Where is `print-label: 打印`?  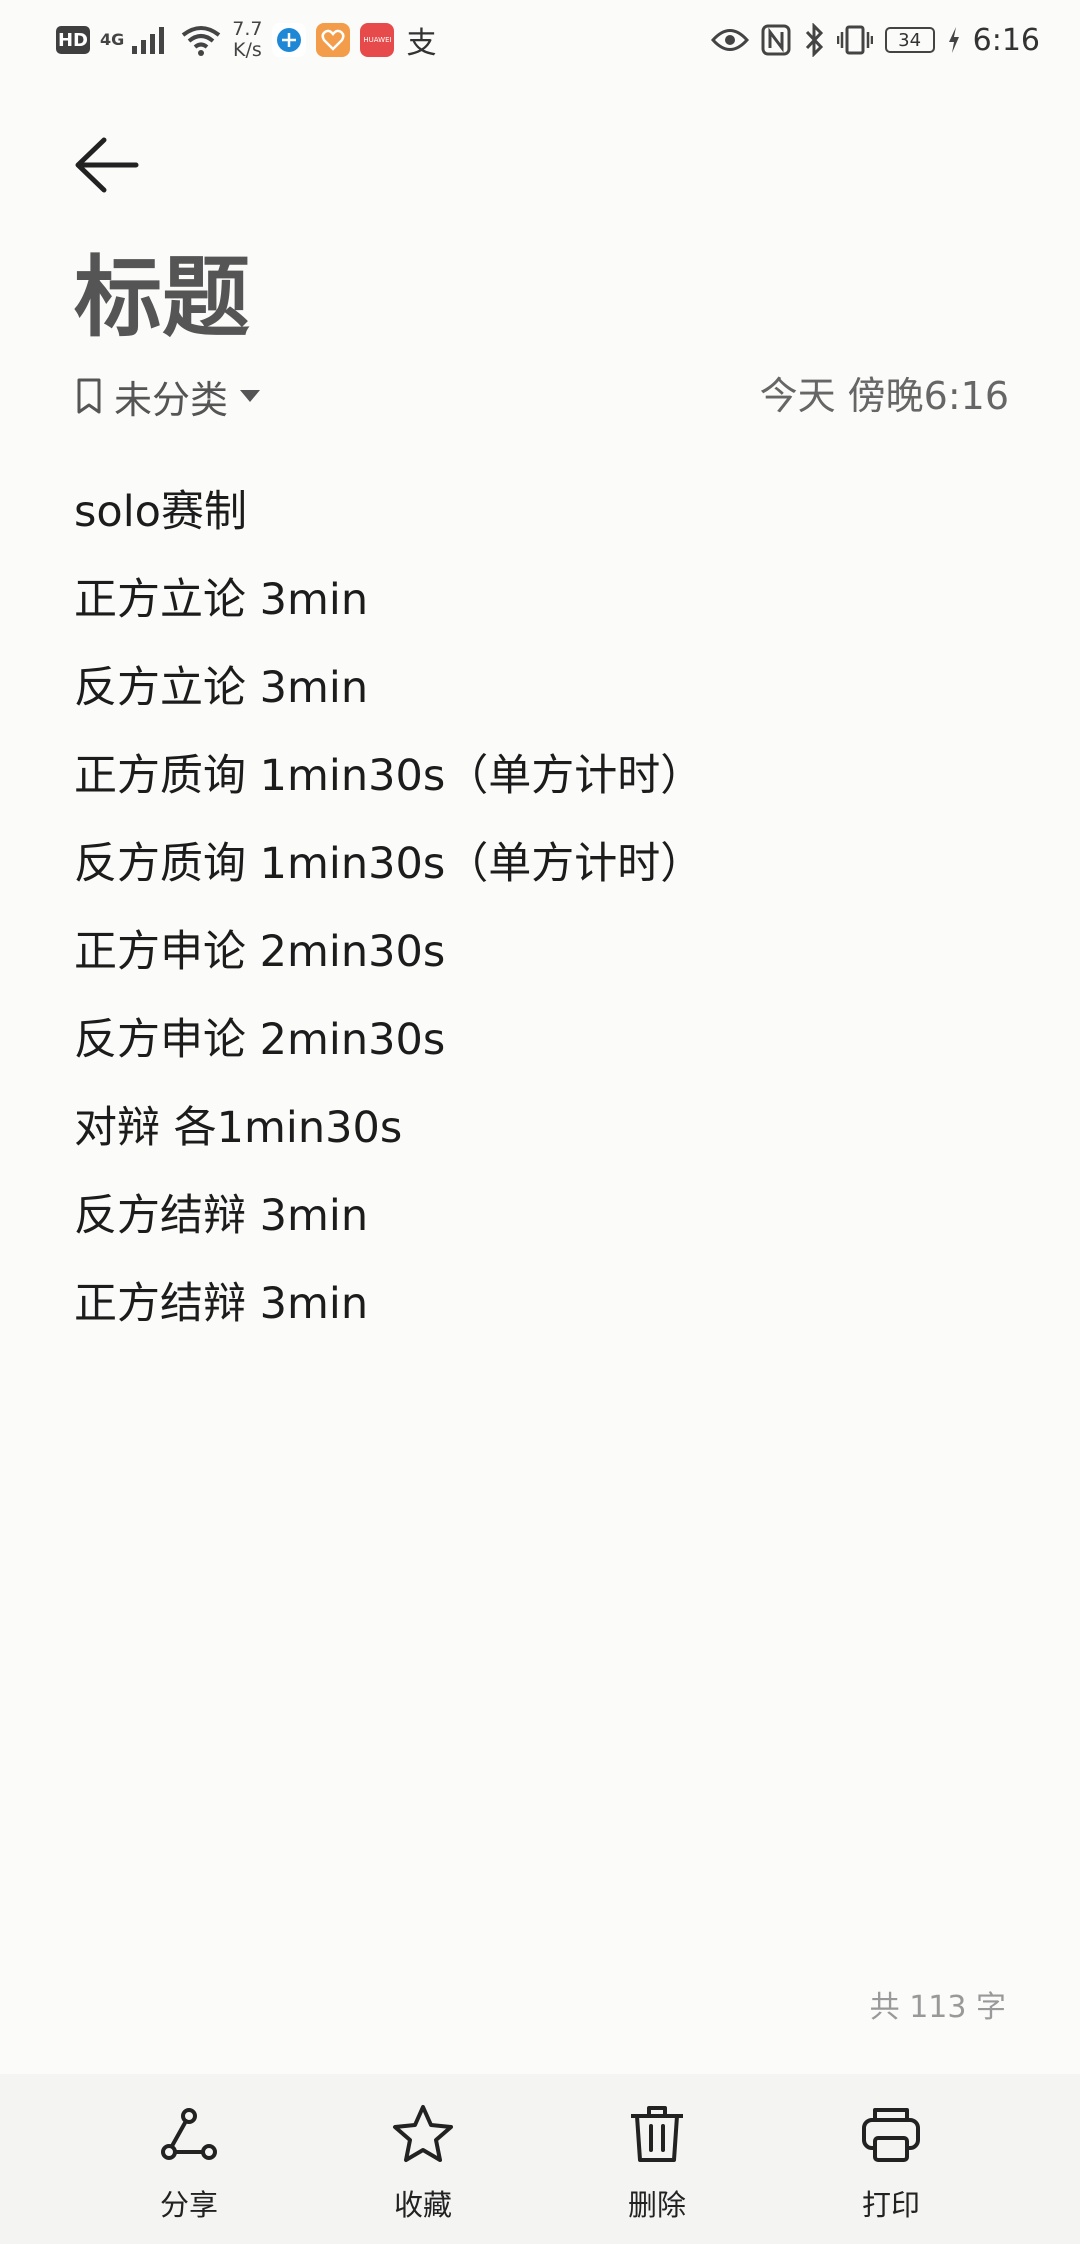 print-label: 打印 is located at coordinates (890, 2205).